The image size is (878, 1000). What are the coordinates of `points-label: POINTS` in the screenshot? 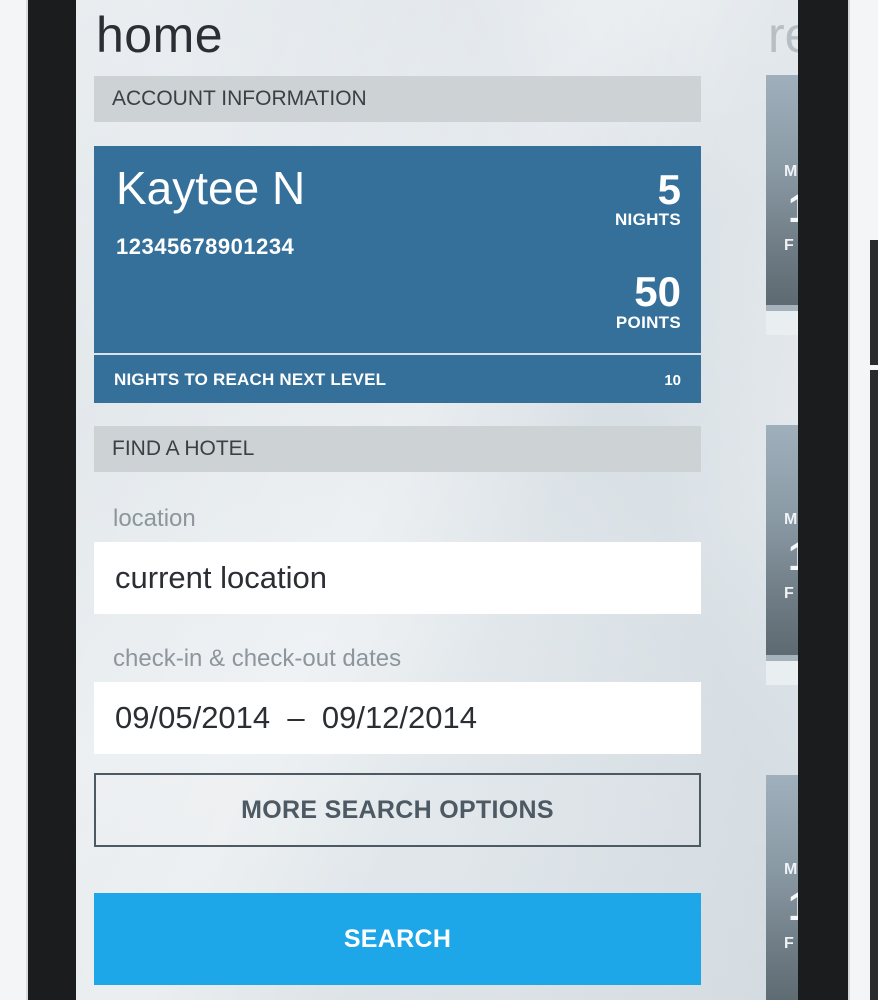 It's located at (648, 322).